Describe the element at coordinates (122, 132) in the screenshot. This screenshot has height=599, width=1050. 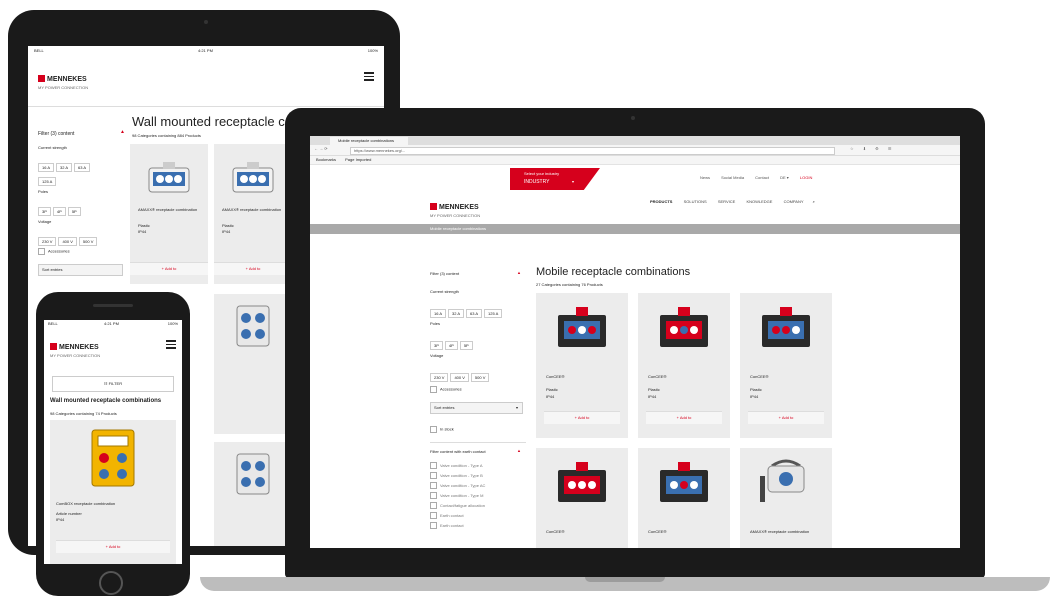
I see `tablet-filter-chevron-icon: ▲` at that location.